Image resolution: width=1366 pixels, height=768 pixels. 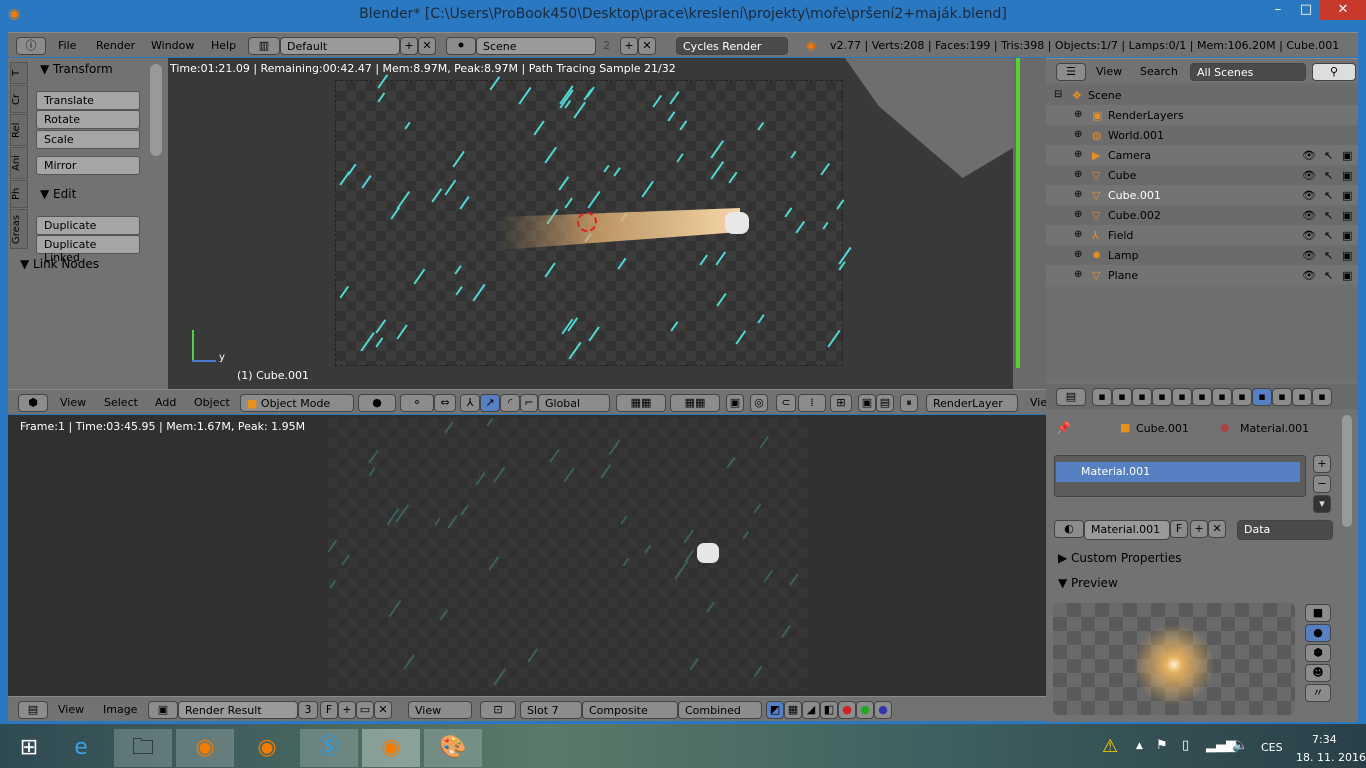 What do you see at coordinates (1162, 397) in the screenshot?
I see `properties-tab-world-icon: ▪` at bounding box center [1162, 397].